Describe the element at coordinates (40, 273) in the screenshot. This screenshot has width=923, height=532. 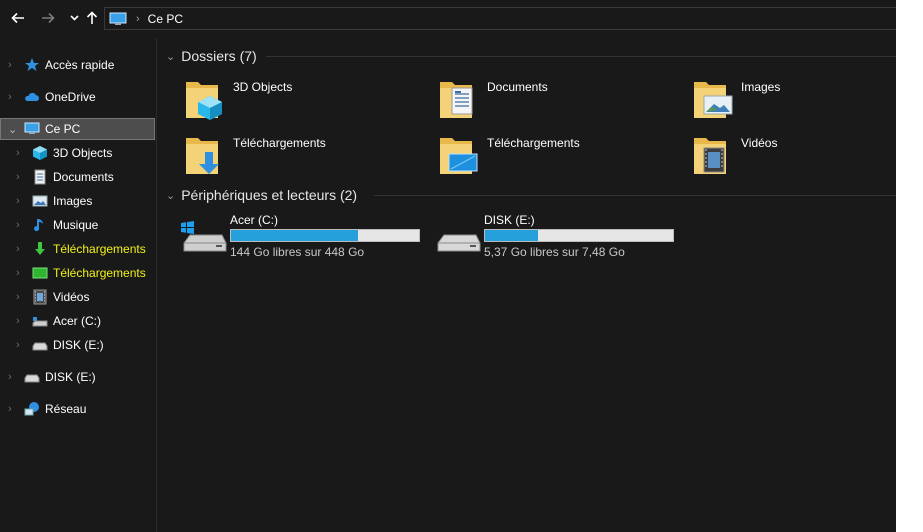
I see `green-folder-icon` at that location.